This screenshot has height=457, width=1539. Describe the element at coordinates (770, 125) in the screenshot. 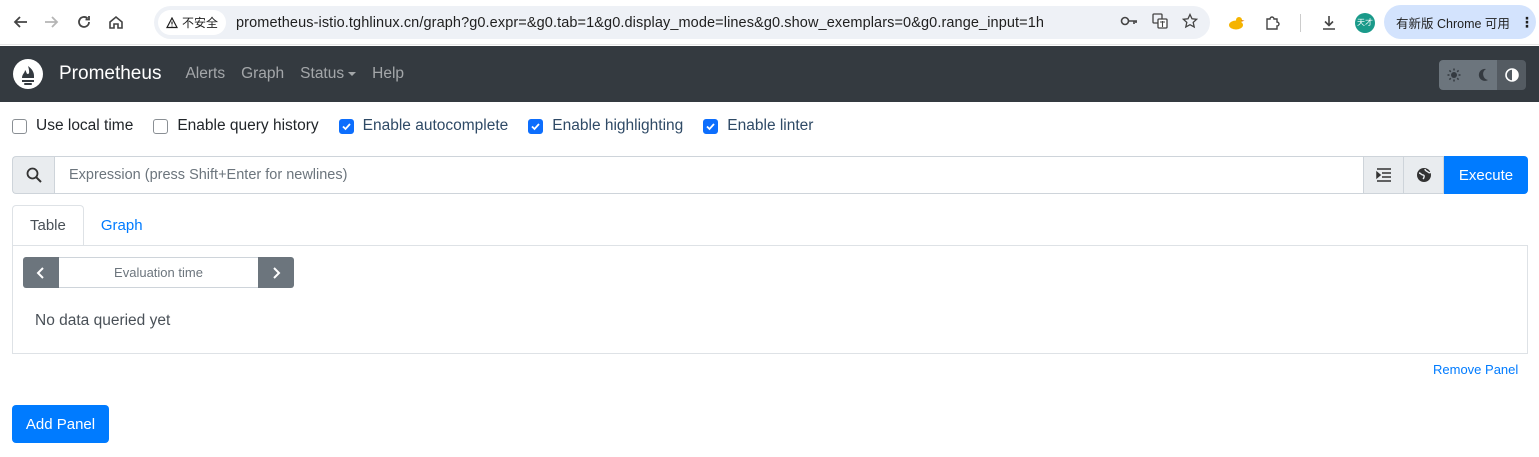

I see `checkbox-label: Enable linter` at that location.